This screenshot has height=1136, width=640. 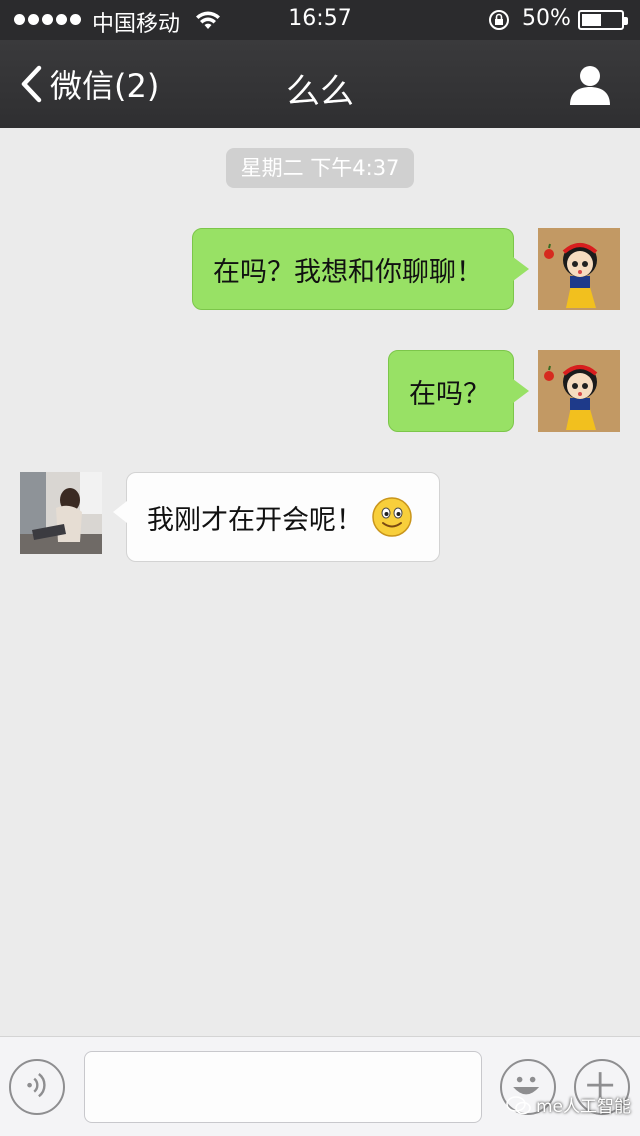 I want to click on rotation-lock-icon, so click(x=499, y=20).